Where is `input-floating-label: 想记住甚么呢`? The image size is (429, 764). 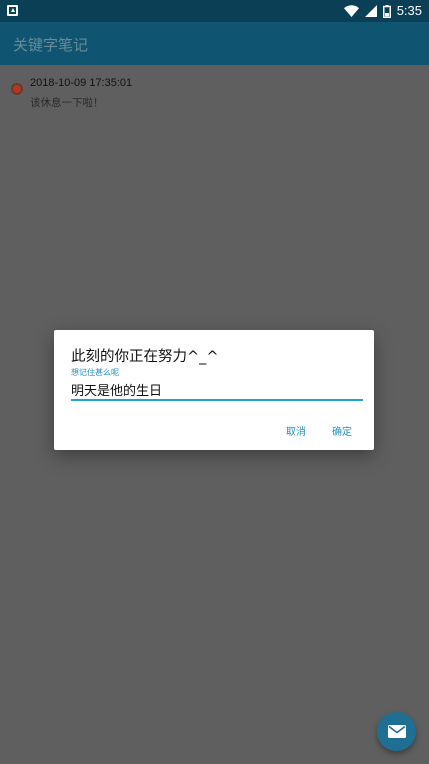 input-floating-label: 想记住甚么呢 is located at coordinates (95, 372).